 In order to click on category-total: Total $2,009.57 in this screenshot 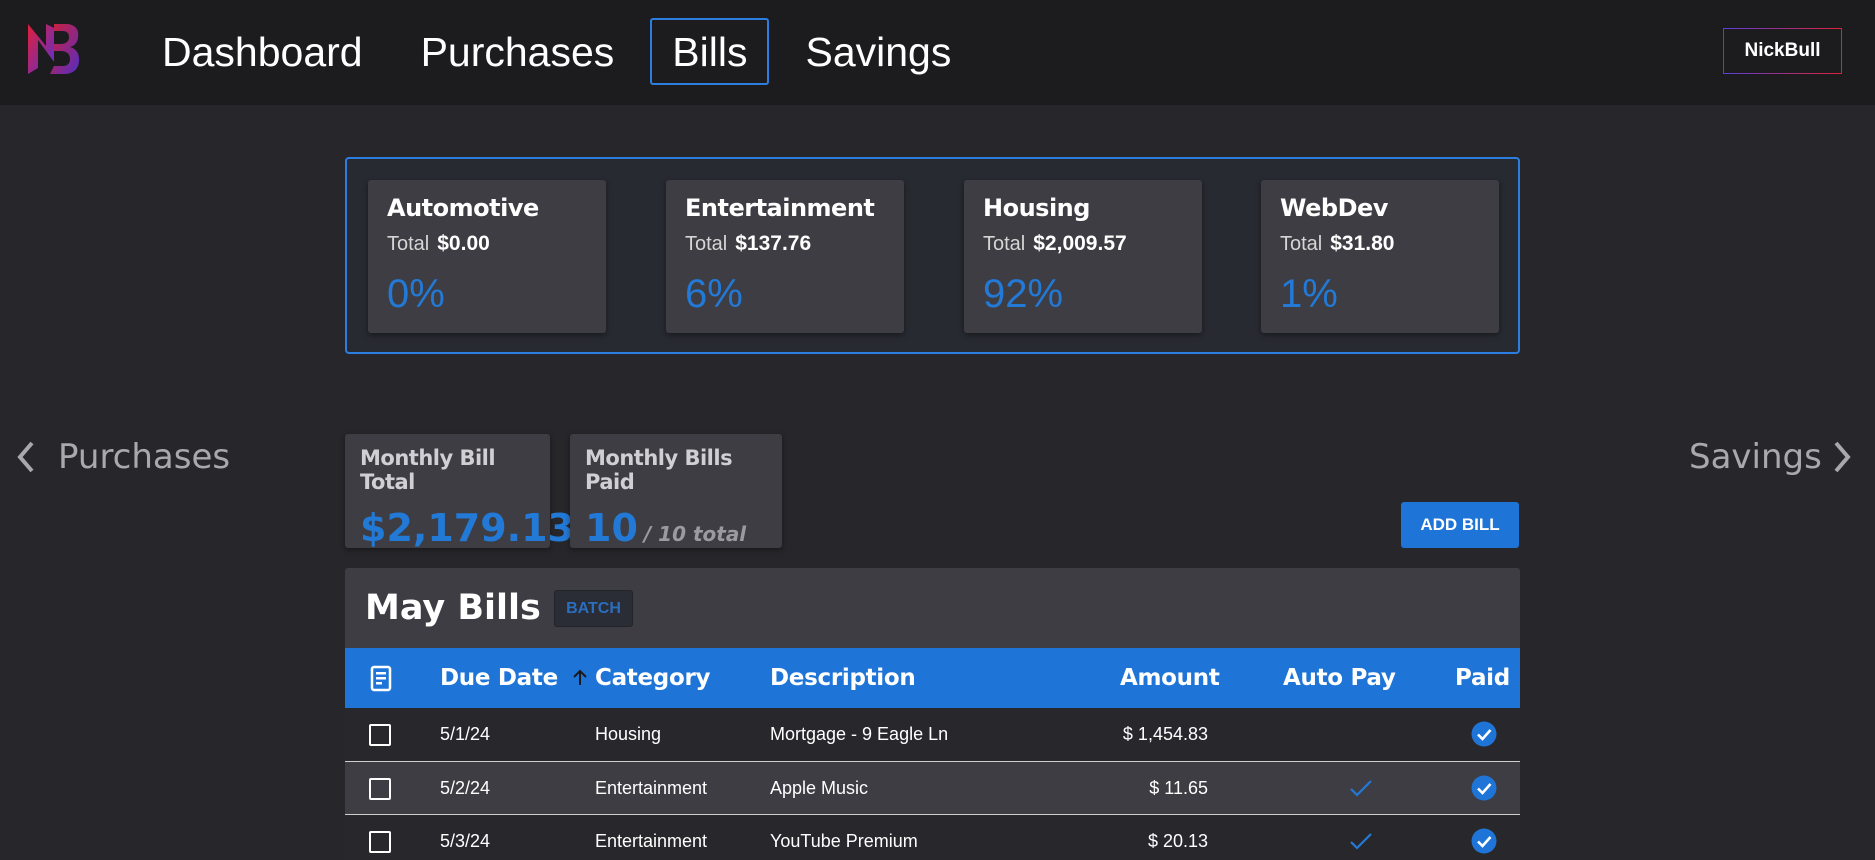, I will do `click(1055, 243)`.